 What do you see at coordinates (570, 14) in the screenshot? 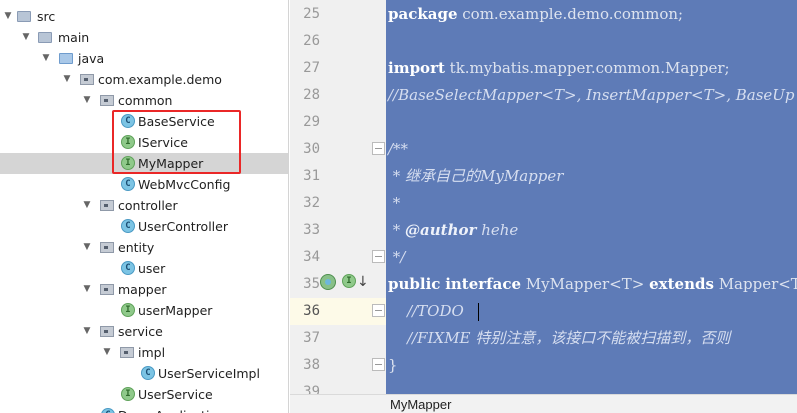
I see `code-text: com.example.demo.common;` at bounding box center [570, 14].